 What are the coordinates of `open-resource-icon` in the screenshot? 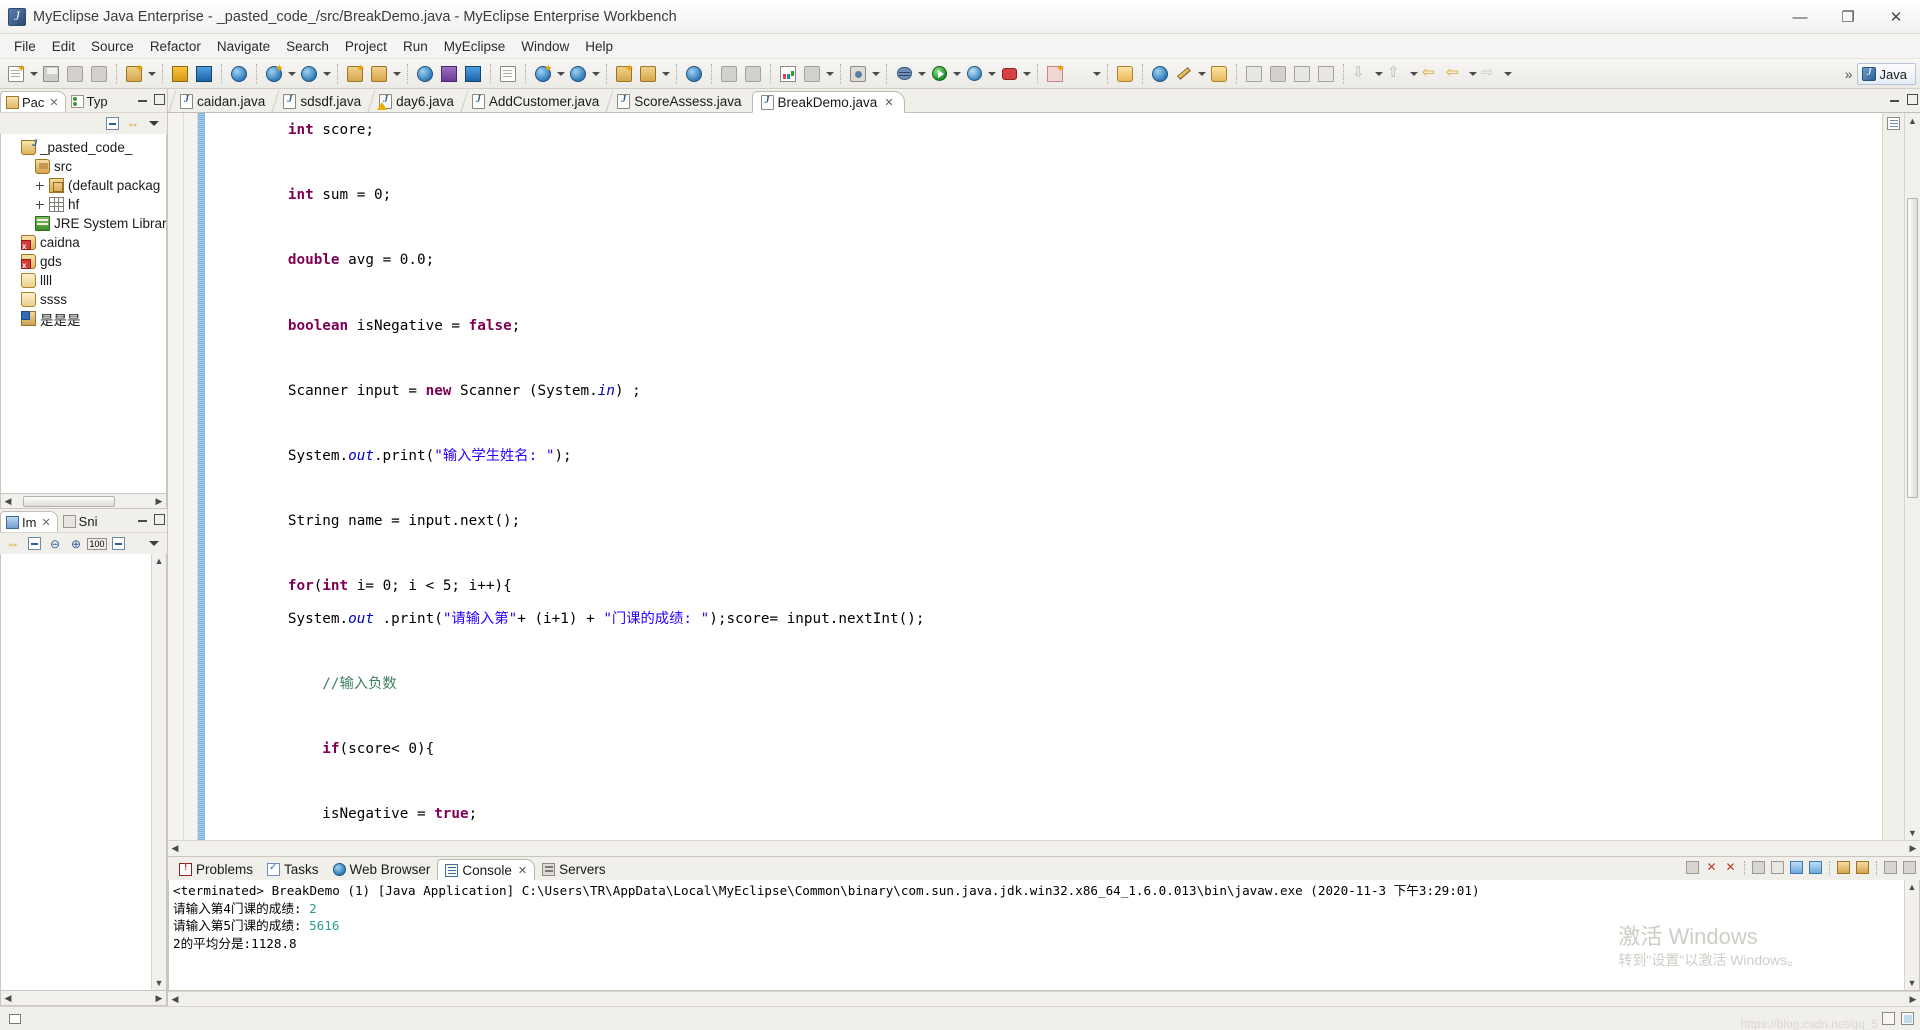 It's located at (204, 74).